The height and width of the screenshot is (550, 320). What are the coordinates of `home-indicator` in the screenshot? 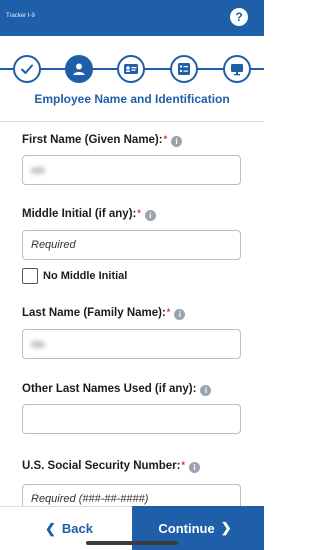 It's located at (132, 543).